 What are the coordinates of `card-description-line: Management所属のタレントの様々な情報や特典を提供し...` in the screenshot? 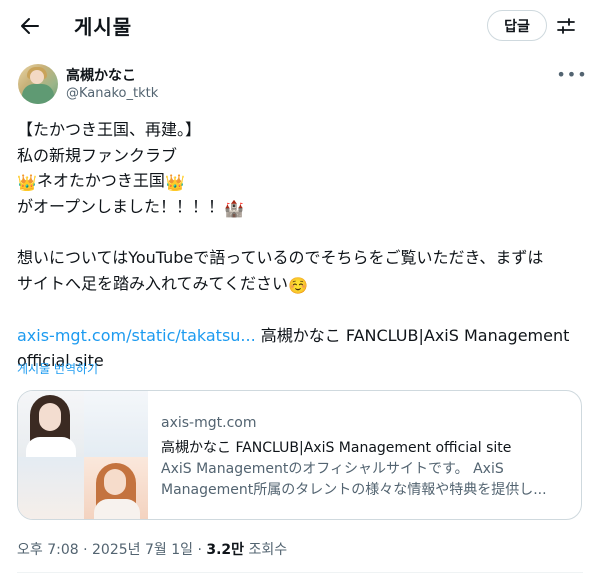 It's located at (354, 490).